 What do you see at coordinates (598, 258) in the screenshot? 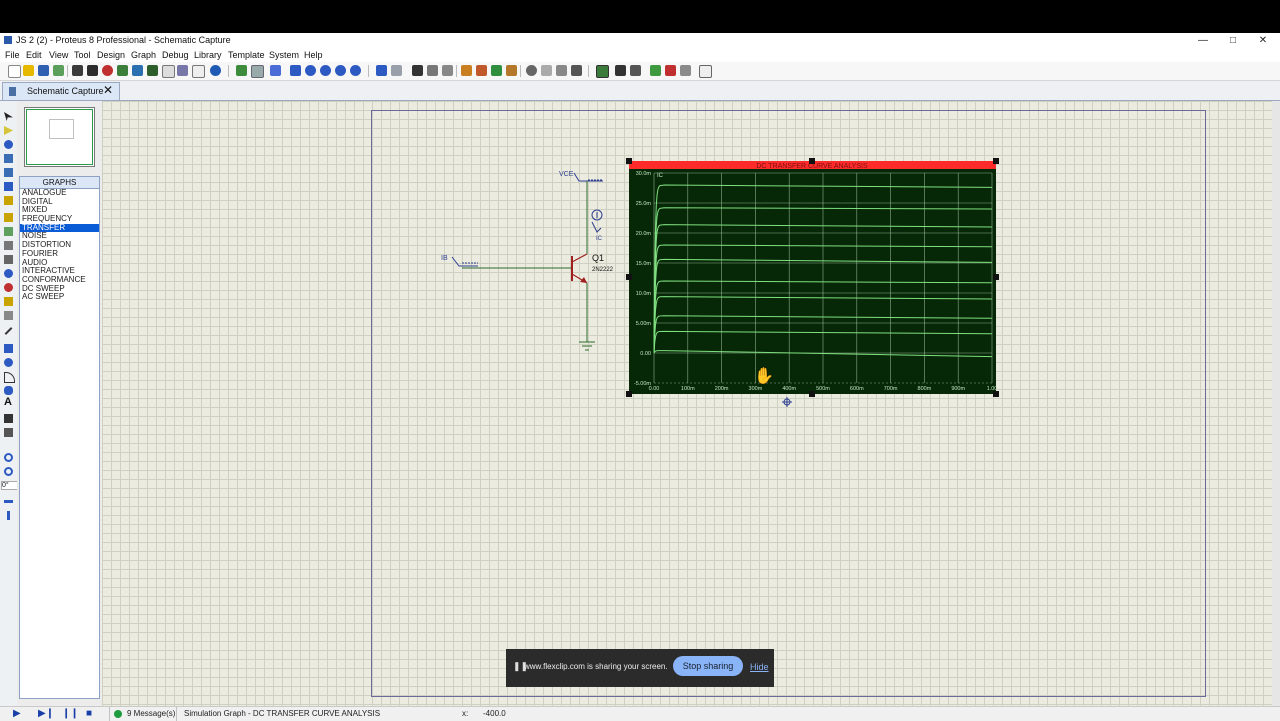
I see `transistor-ref: Q1` at bounding box center [598, 258].